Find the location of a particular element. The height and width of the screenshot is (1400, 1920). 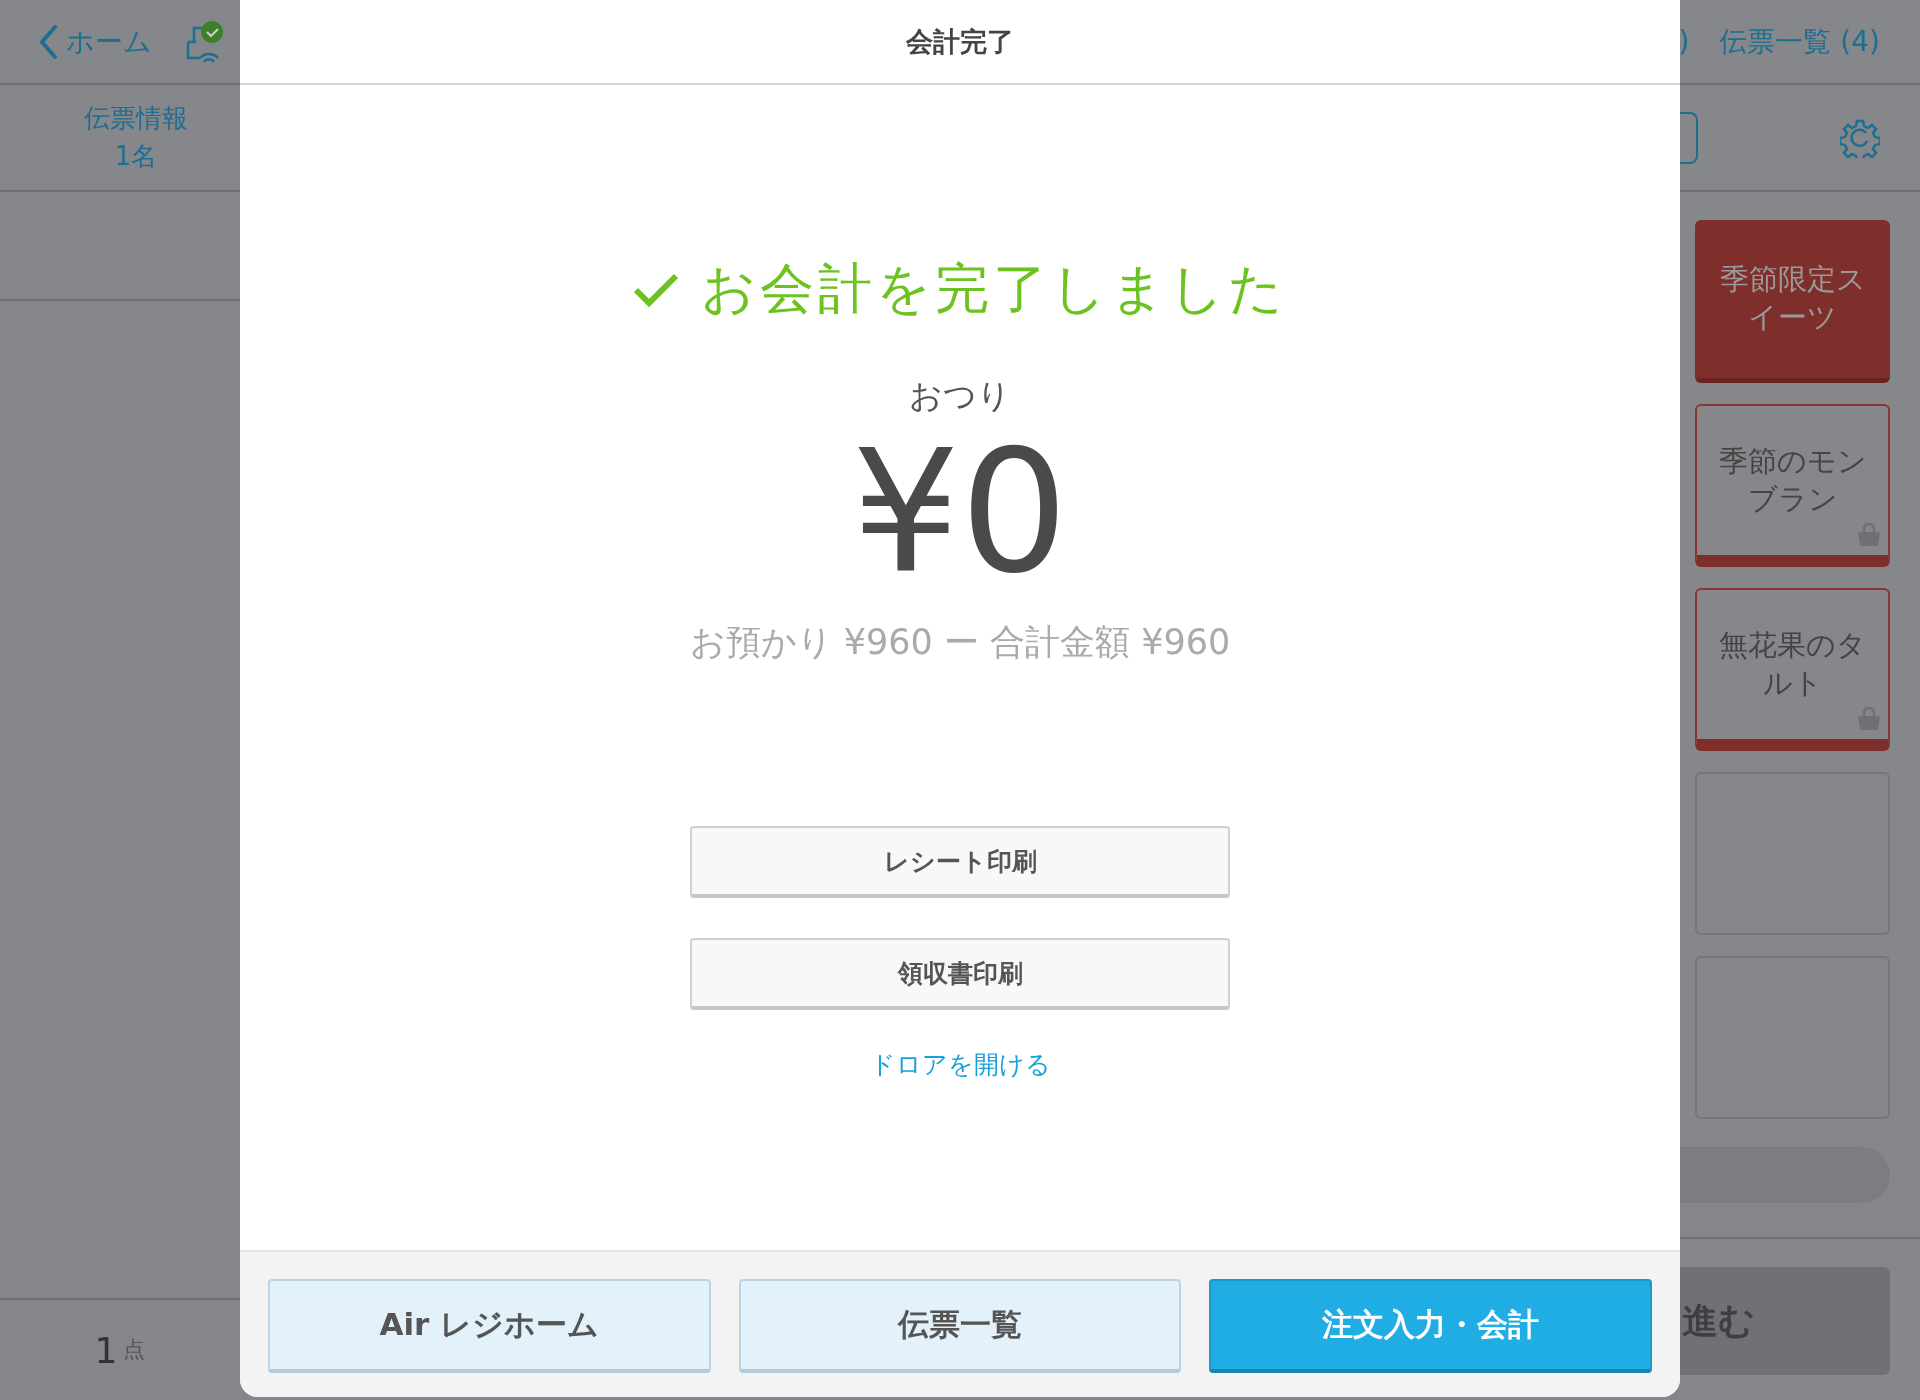

print-button: 領収書印刷 is located at coordinates (960, 974).